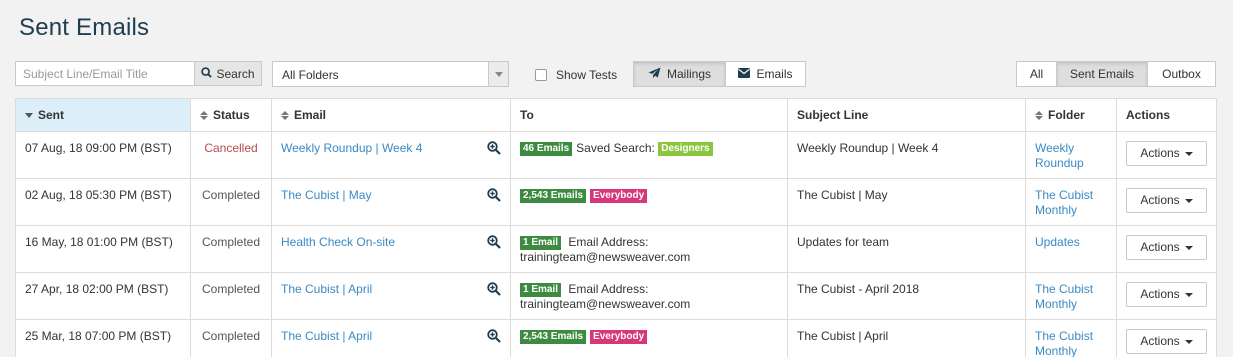  What do you see at coordinates (765, 74) in the screenshot?
I see `emails-toggle-button: Emails` at bounding box center [765, 74].